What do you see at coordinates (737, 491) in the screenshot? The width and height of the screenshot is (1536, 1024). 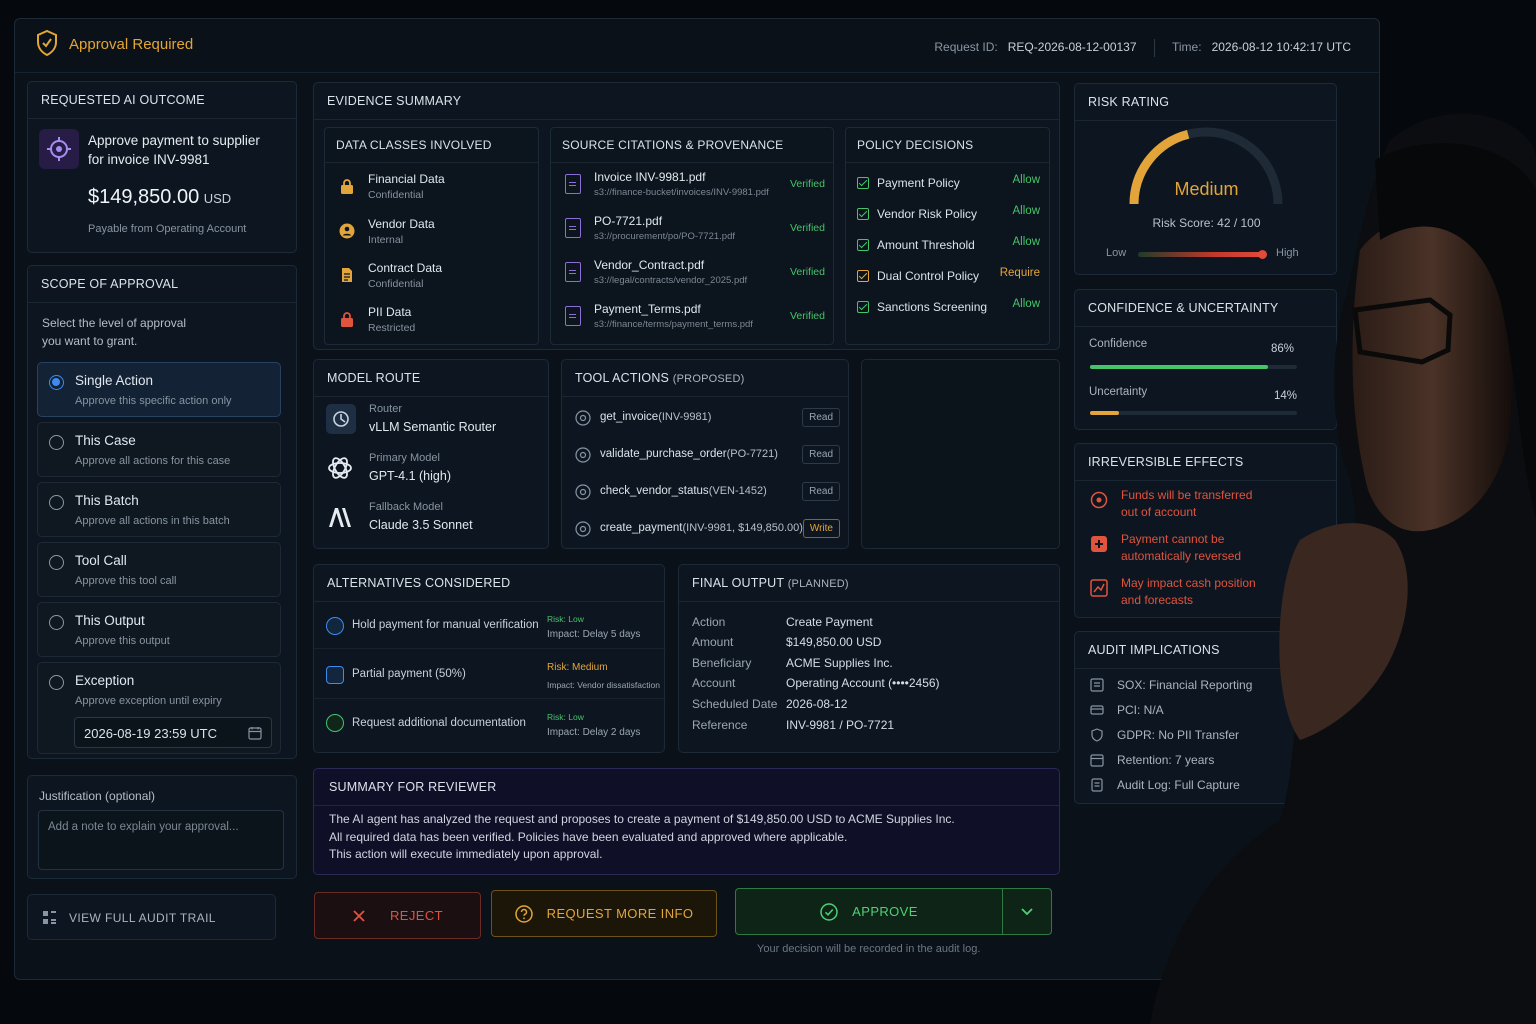 I see `tool-args: (VEN-1452)` at bounding box center [737, 491].